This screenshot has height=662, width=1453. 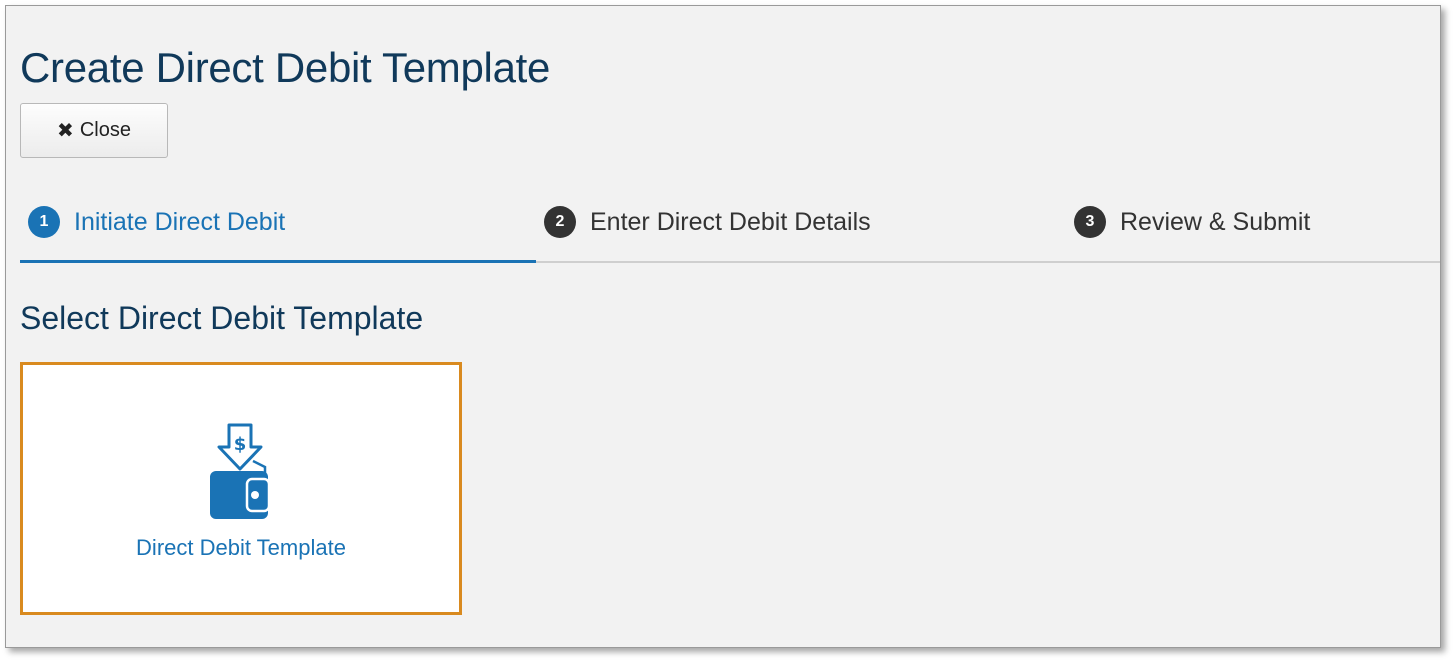 What do you see at coordinates (105, 130) in the screenshot?
I see `close-button-label: Close` at bounding box center [105, 130].